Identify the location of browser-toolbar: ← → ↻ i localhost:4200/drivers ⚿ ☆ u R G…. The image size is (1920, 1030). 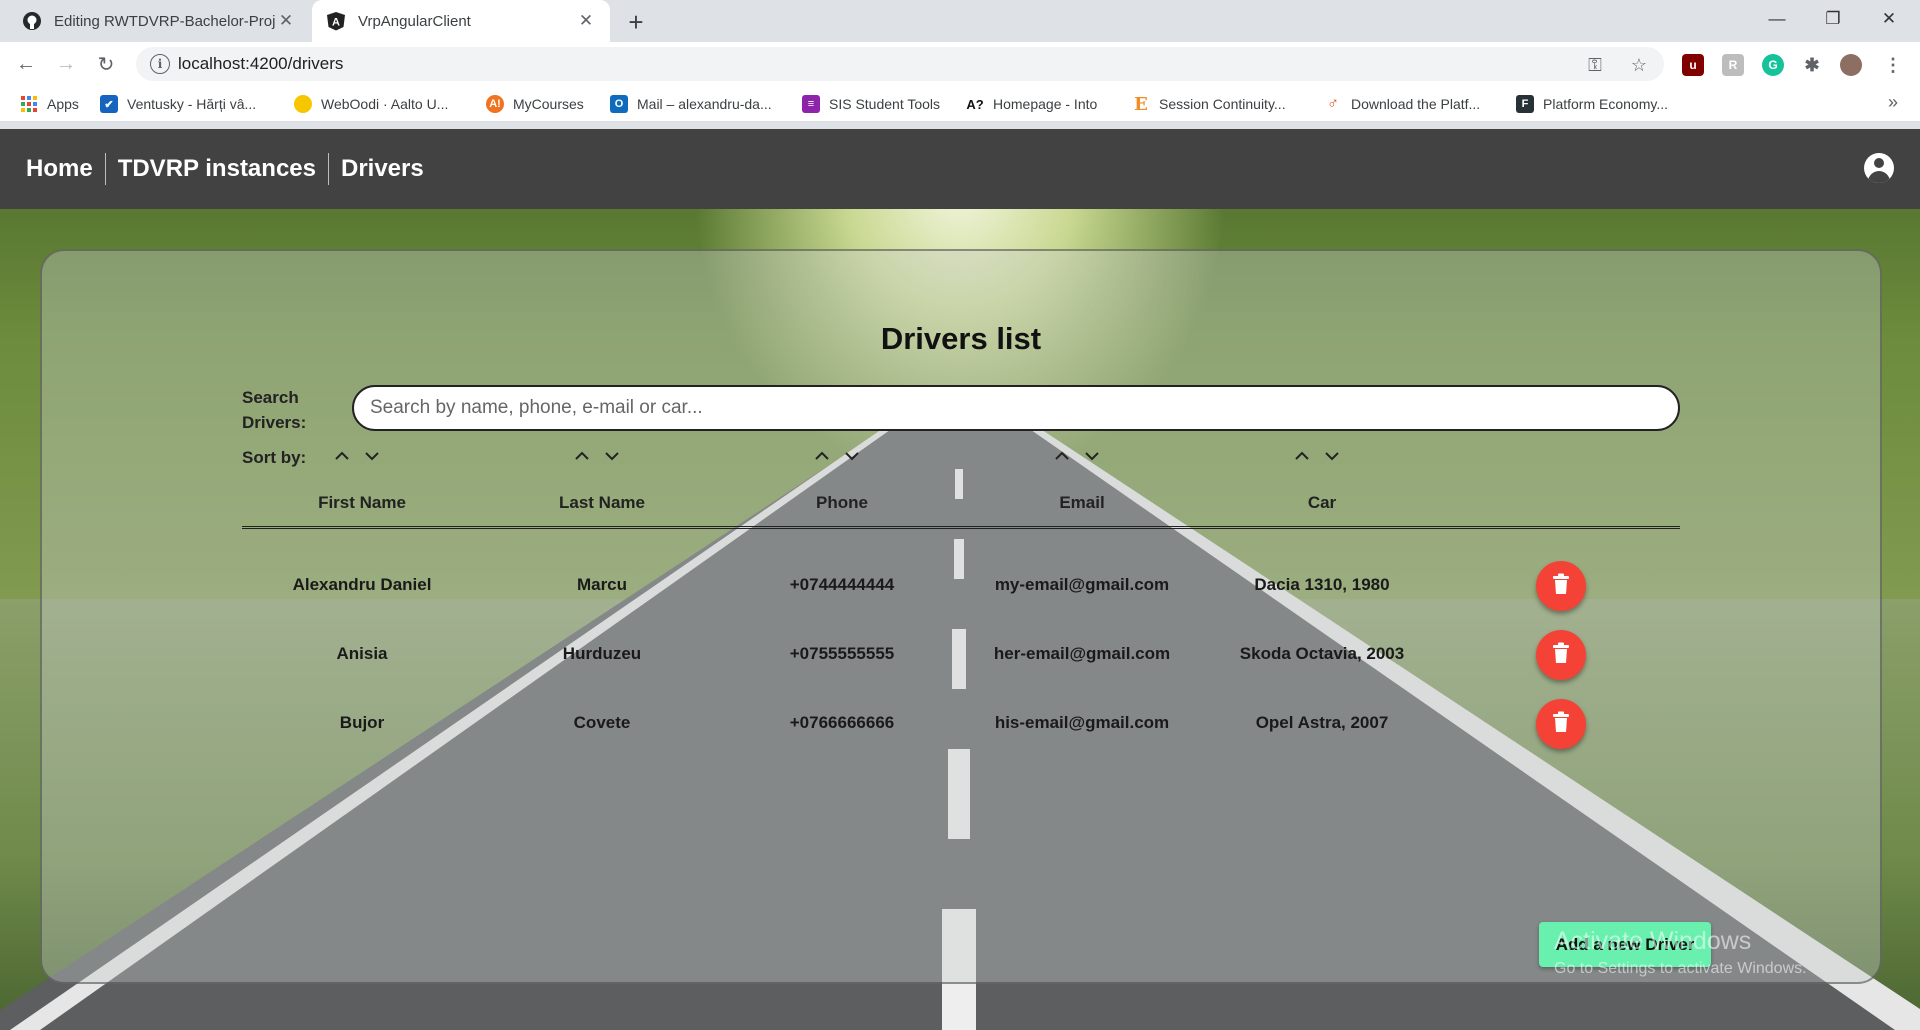
(960, 64).